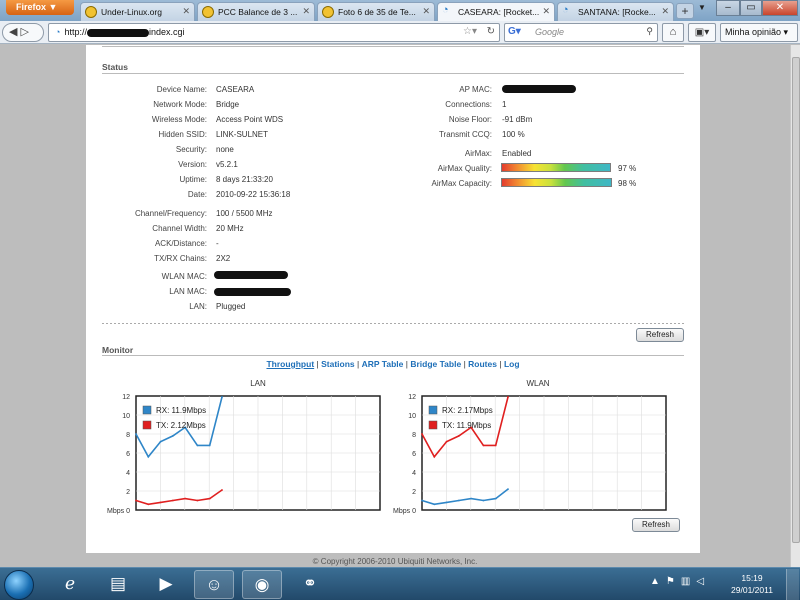  Describe the element at coordinates (180, 243) in the screenshot. I see `ack-distance-label: ACK/Distance:` at that location.